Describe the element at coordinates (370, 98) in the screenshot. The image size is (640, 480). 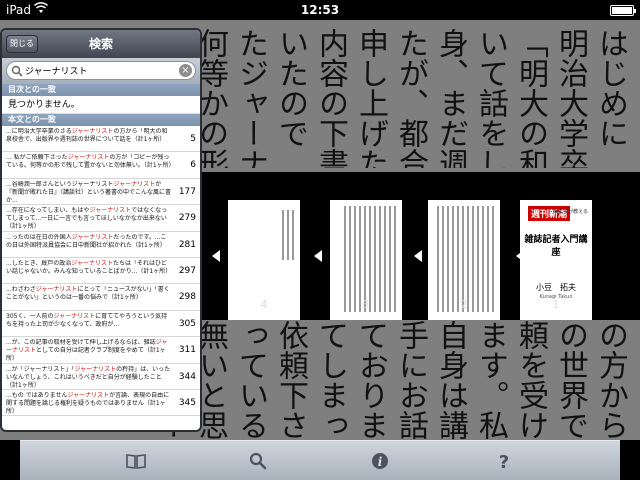
I see `page-text-column: 申し上げた様` at that location.